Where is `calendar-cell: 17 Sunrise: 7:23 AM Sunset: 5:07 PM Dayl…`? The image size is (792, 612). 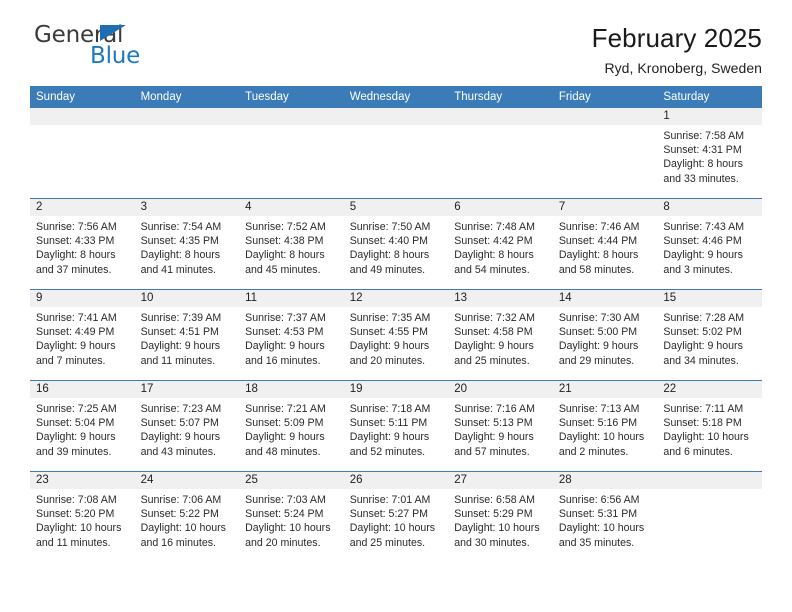
calendar-cell: 17 Sunrise: 7:23 AM Sunset: 5:07 PM Dayl… is located at coordinates (187, 426).